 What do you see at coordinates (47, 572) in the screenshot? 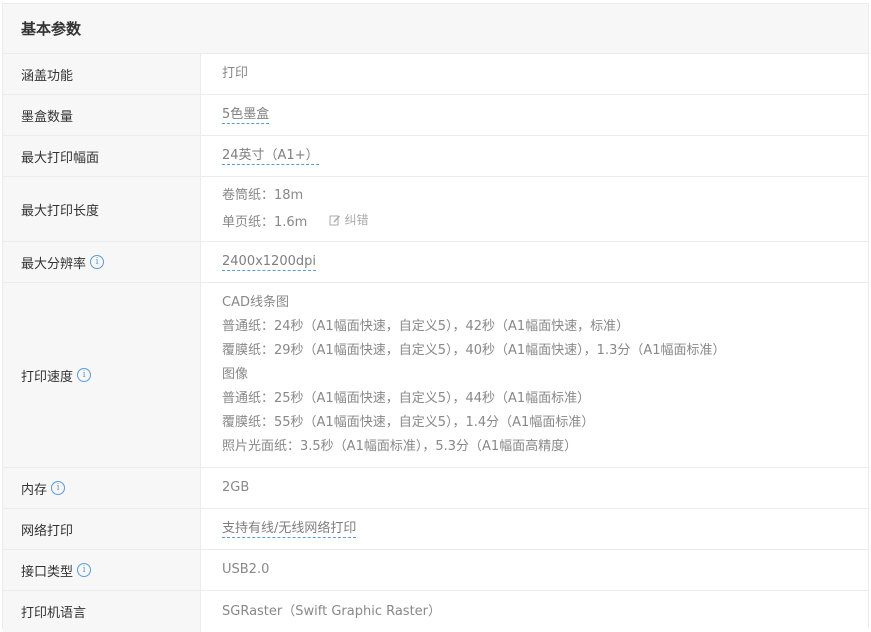
I see `spec-key-label: 接口类型` at bounding box center [47, 572].